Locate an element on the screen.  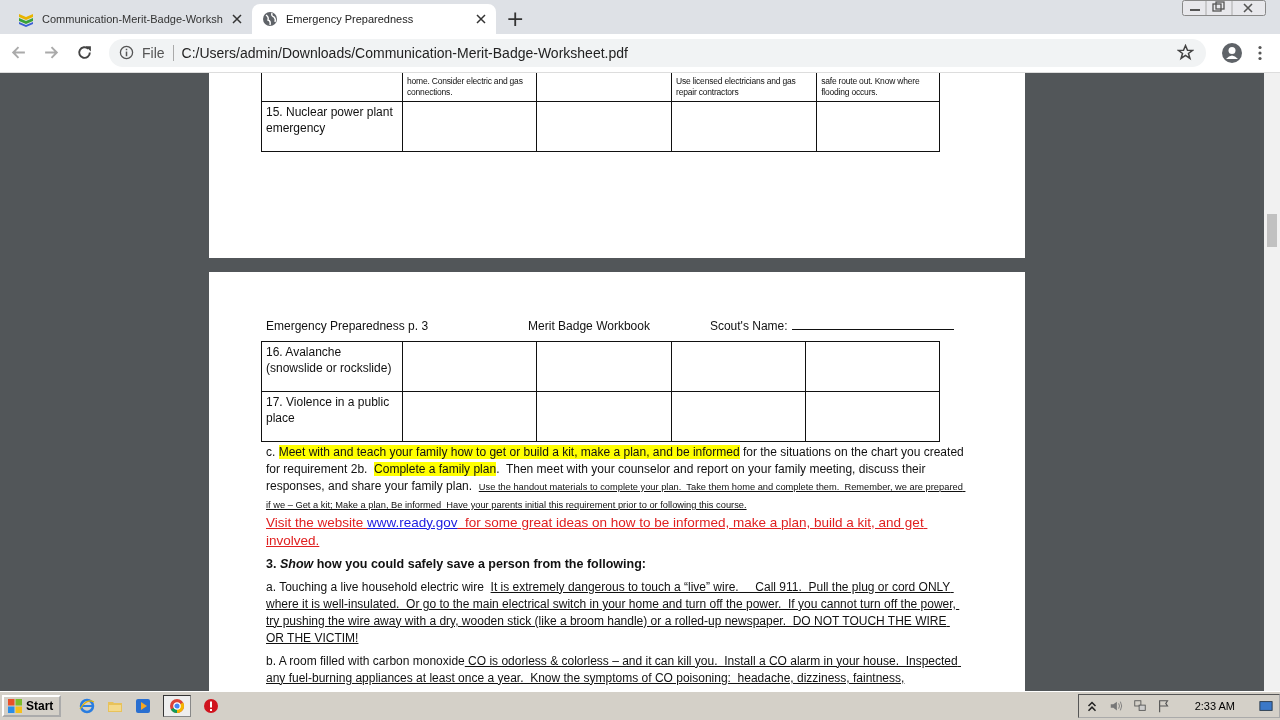
browser-e-icon is located at coordinates (87, 706).